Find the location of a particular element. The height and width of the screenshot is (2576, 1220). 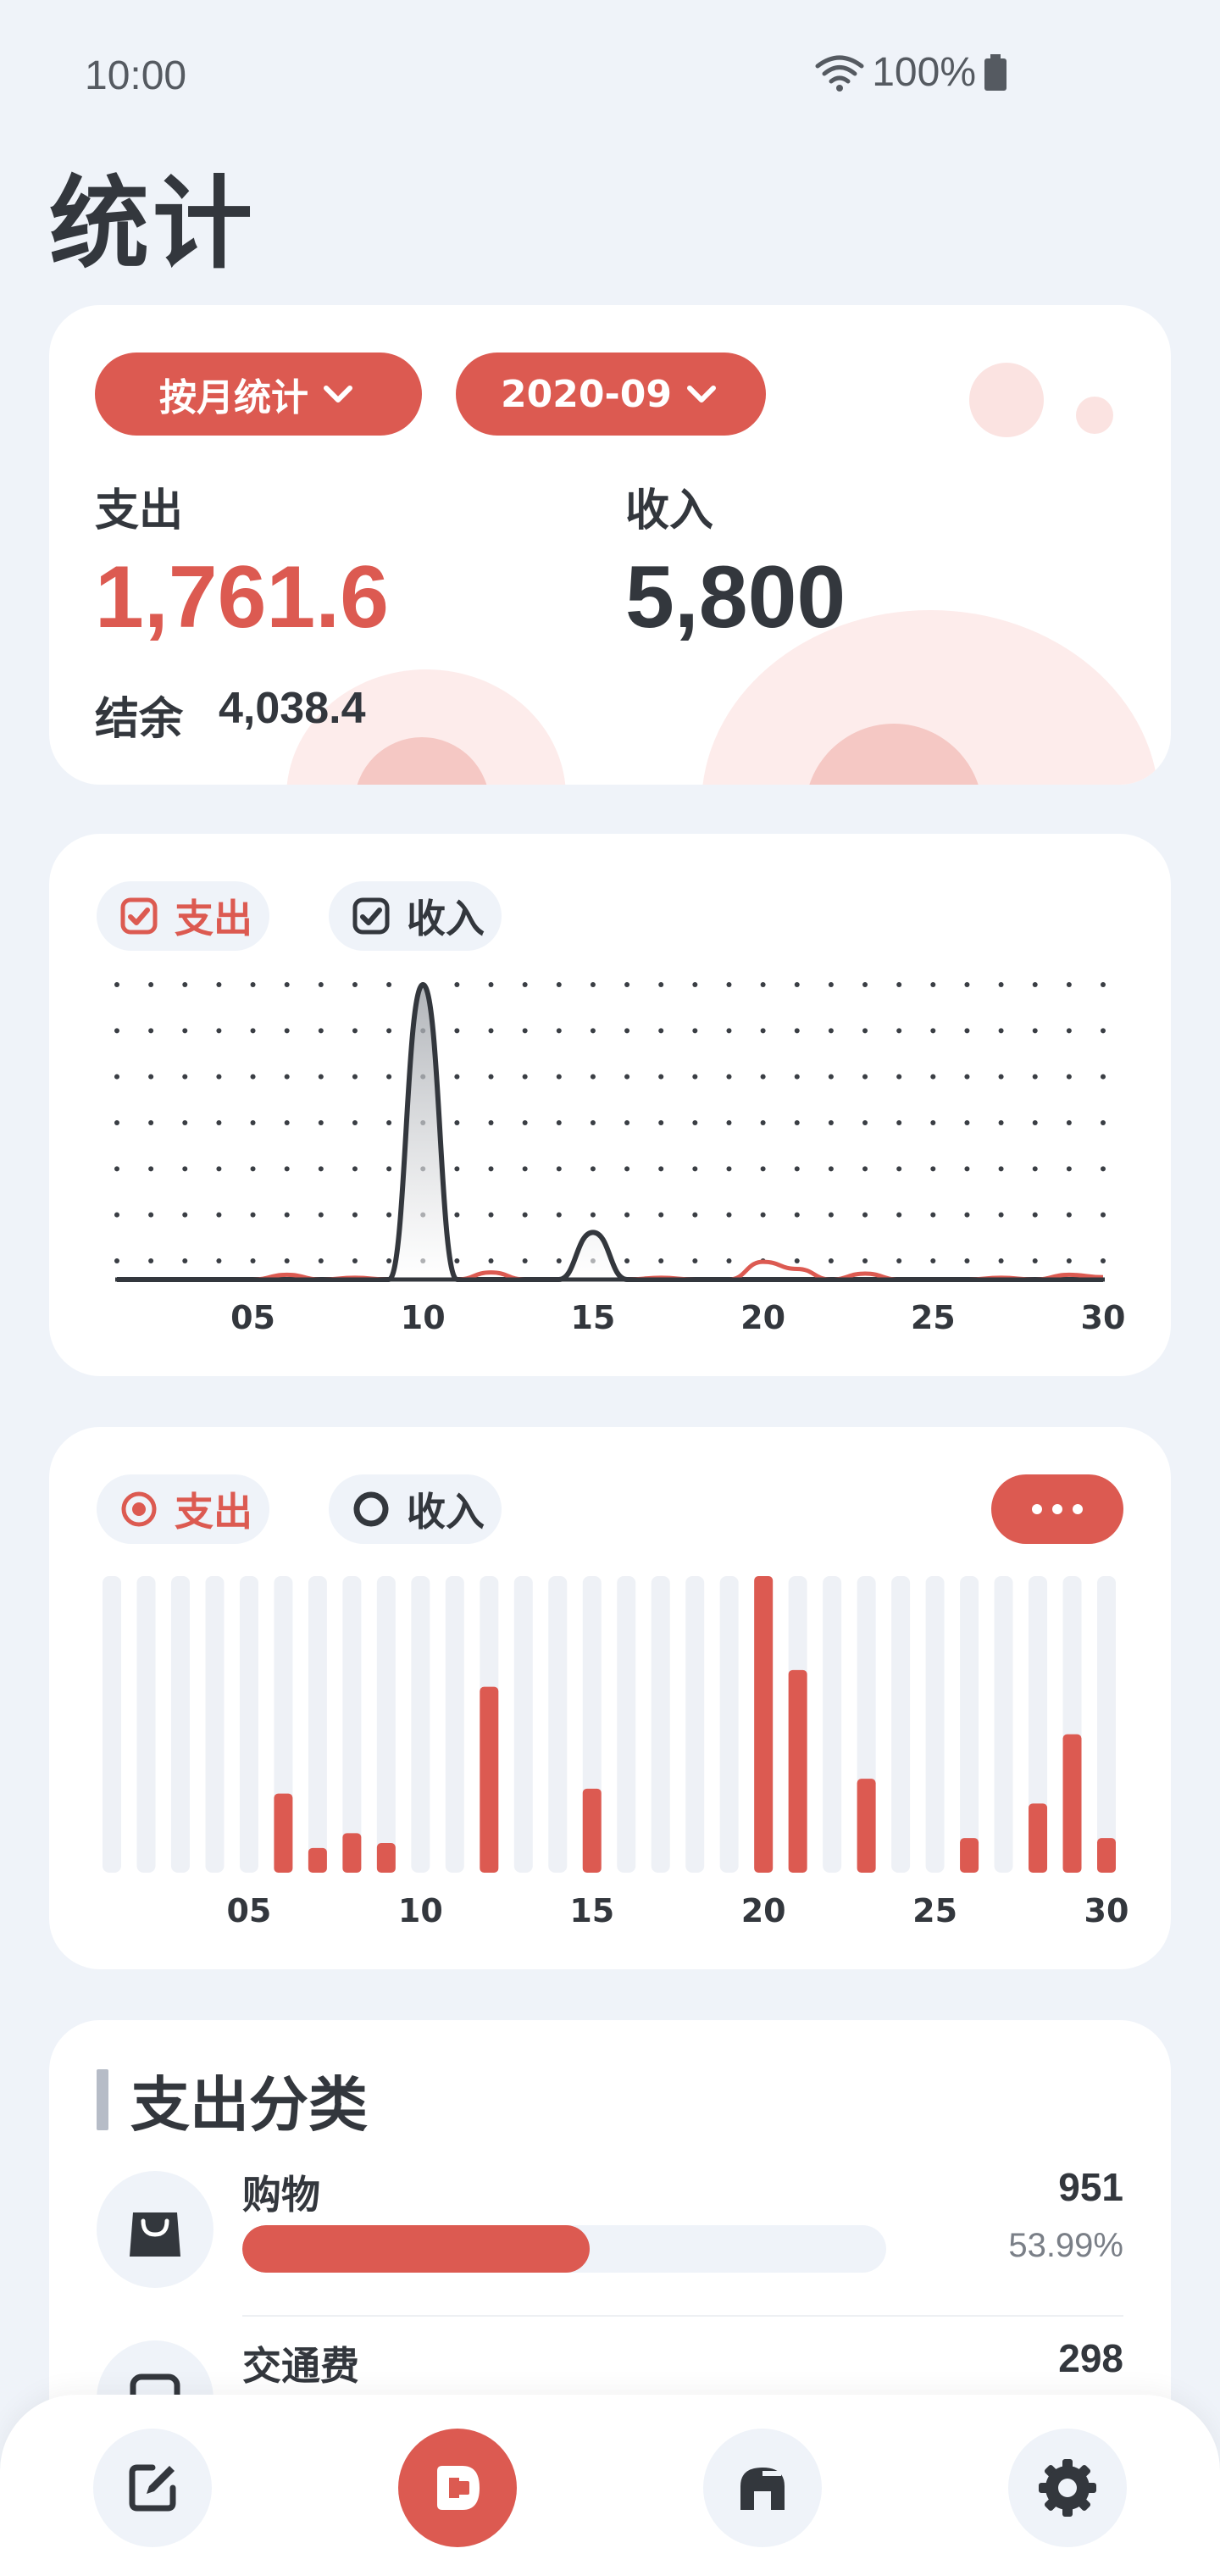

legend-income-radio: 收入 is located at coordinates (415, 1509).